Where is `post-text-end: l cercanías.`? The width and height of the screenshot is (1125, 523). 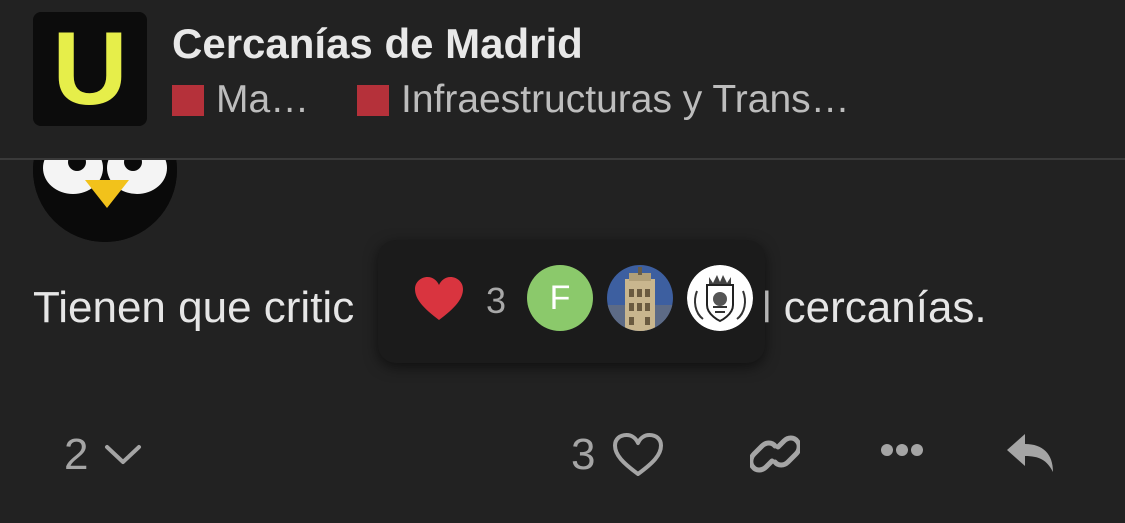 post-text-end: l cercanías. is located at coordinates (874, 307).